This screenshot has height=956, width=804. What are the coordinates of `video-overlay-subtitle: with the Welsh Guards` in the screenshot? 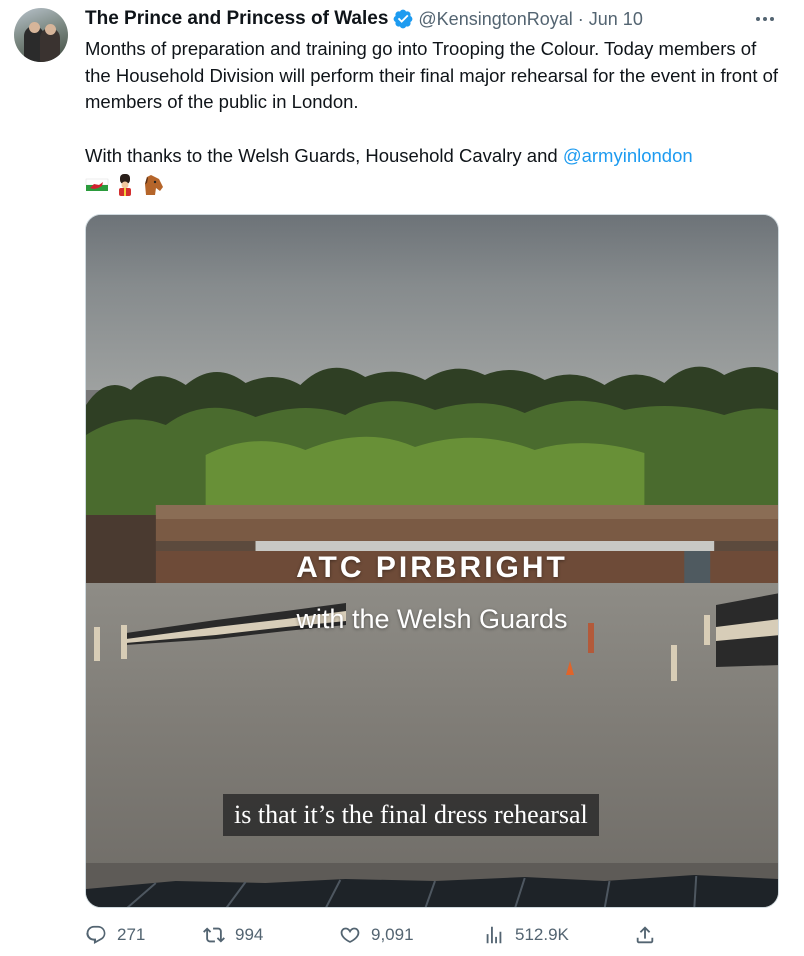 It's located at (432, 619).